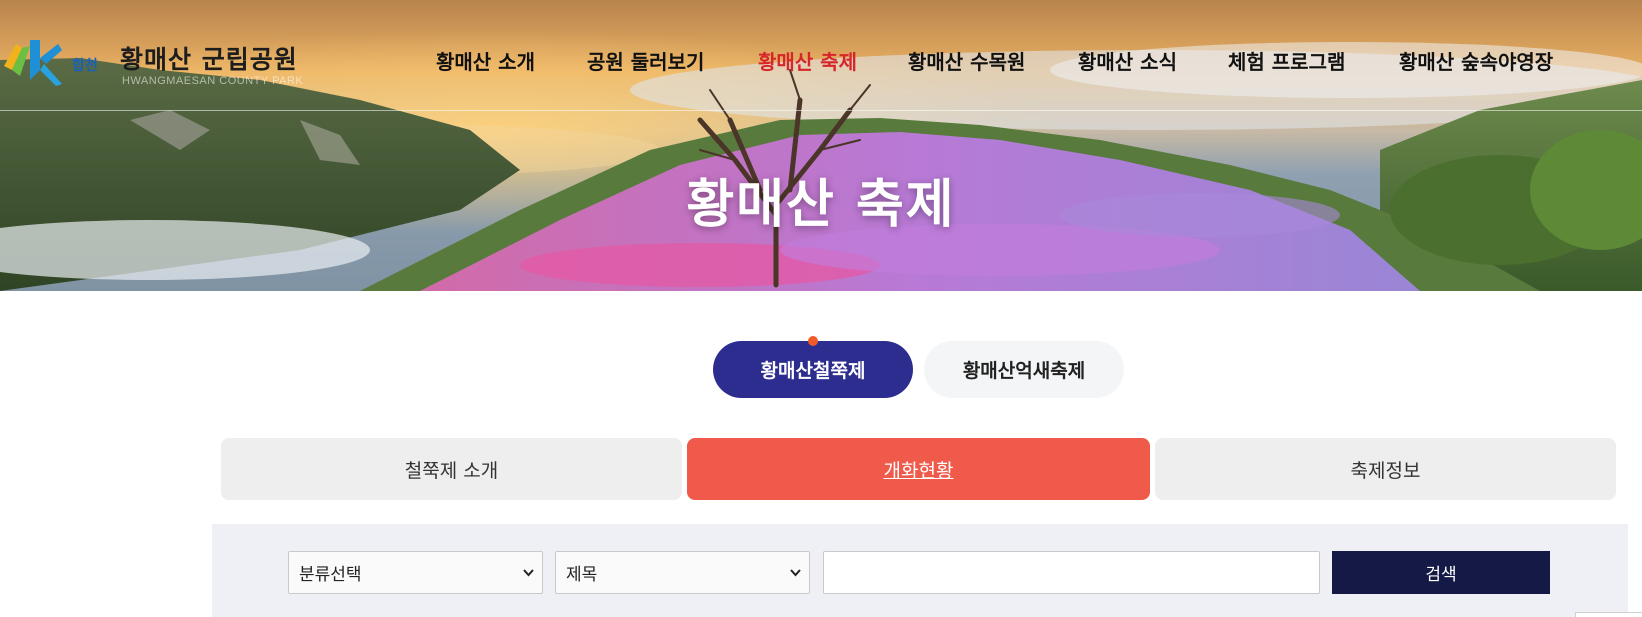 The image size is (1642, 617). I want to click on floating-widget-edge, so click(1608, 614).